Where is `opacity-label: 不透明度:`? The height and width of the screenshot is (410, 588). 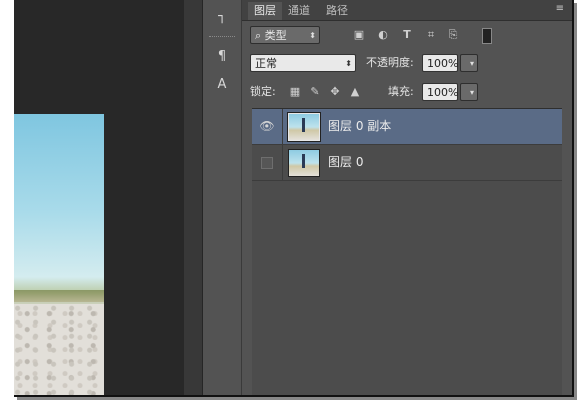
opacity-label: 不透明度: is located at coordinates (390, 62).